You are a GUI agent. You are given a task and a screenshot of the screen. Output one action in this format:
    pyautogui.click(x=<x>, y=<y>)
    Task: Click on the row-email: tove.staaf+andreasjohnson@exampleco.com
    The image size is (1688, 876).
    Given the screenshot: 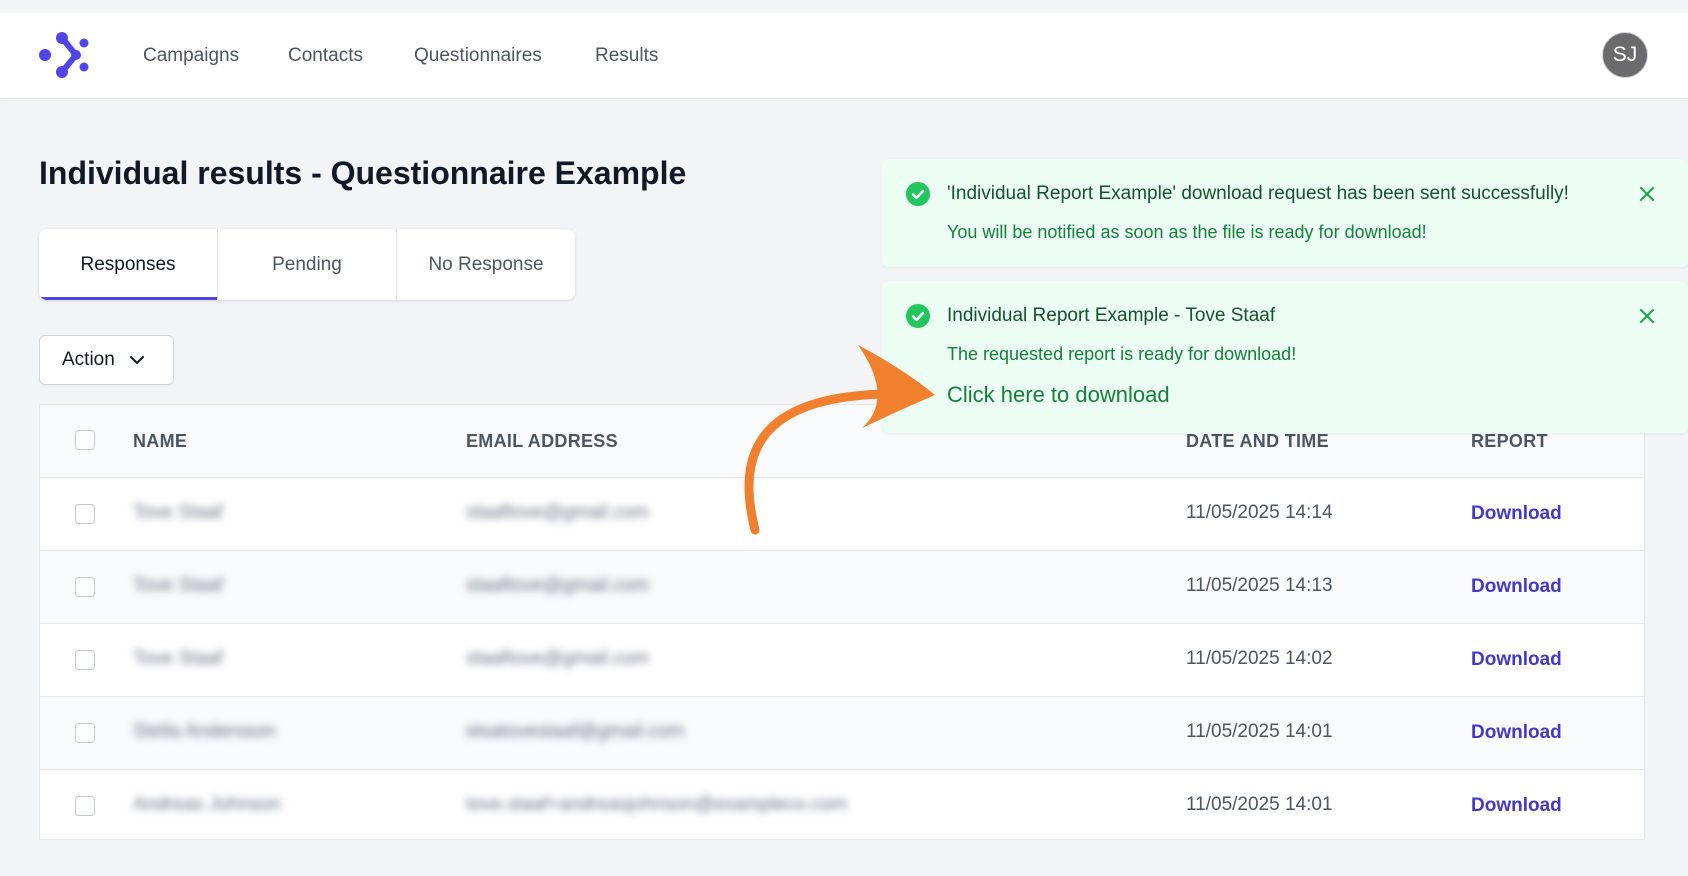 What is the action you would take?
    pyautogui.click(x=657, y=804)
    